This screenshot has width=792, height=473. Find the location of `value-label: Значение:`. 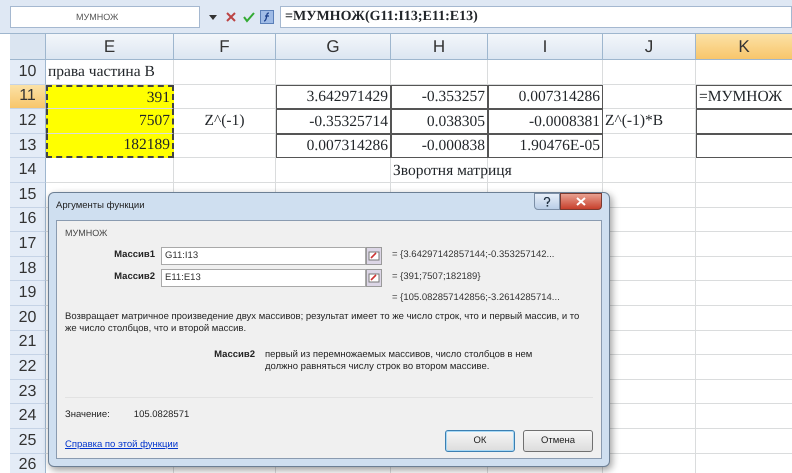

value-label: Значение: is located at coordinates (87, 415).